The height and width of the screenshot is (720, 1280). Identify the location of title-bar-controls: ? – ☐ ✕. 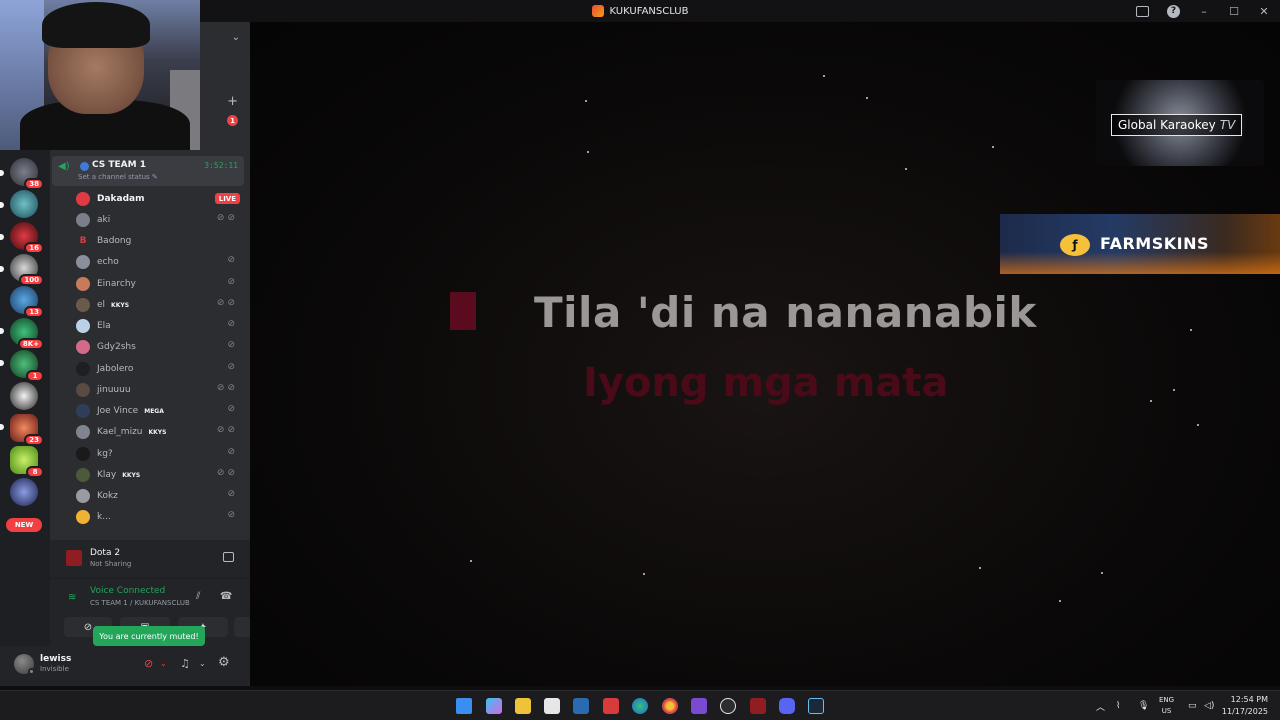
(1203, 11).